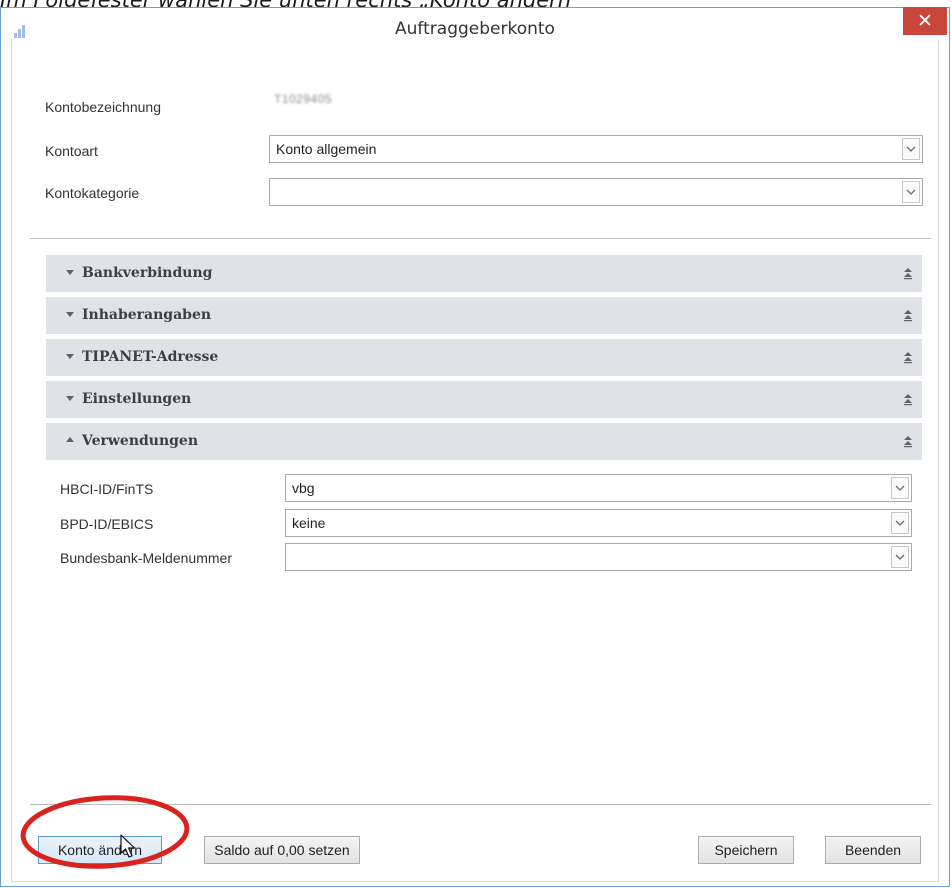 This screenshot has height=888, width=952. What do you see at coordinates (71, 151) in the screenshot?
I see `kontoart-label: Kontoart` at bounding box center [71, 151].